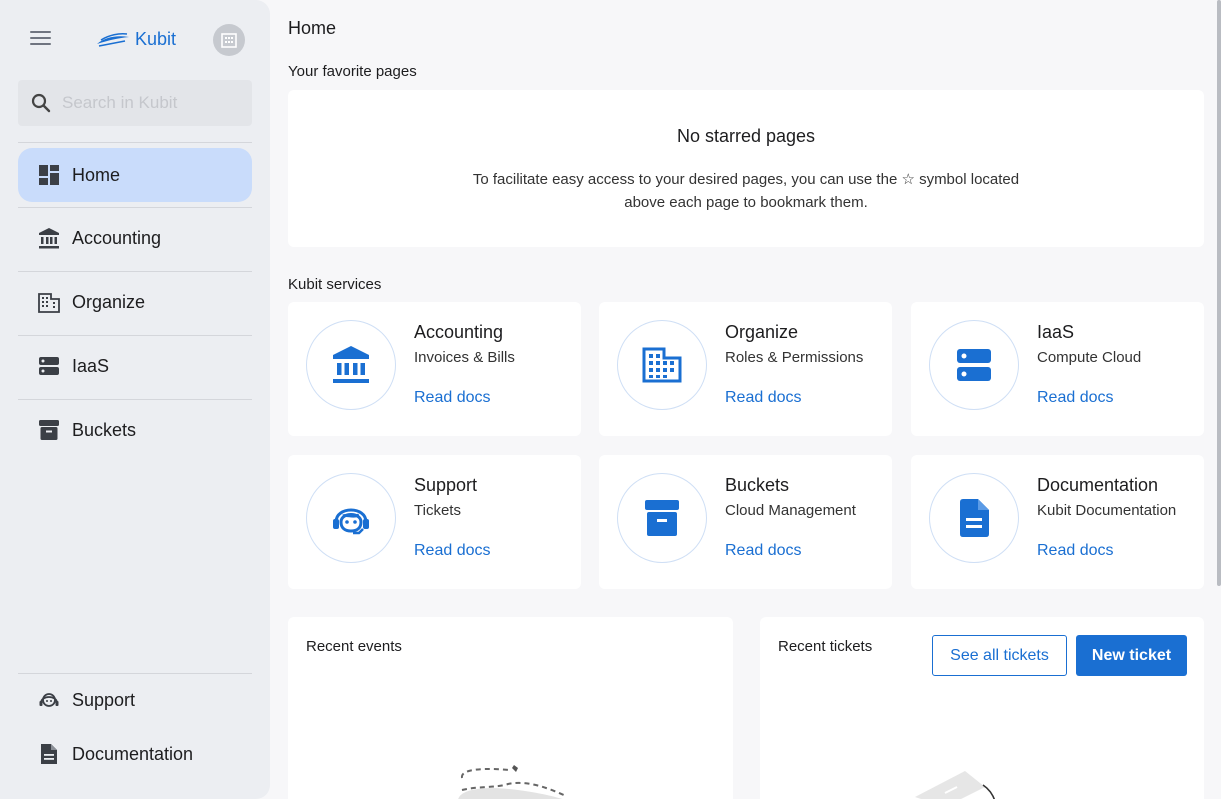 The height and width of the screenshot is (799, 1221). I want to click on sidebar-item-organize: Organize, so click(135, 302).